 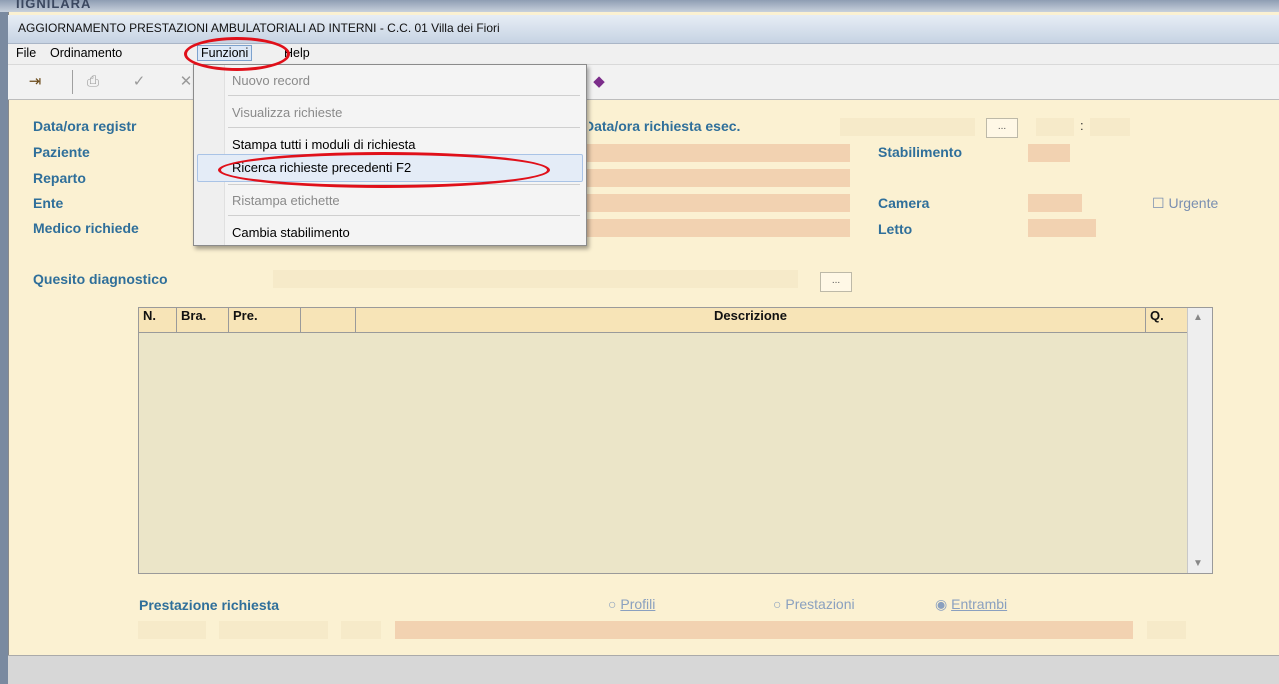 I want to click on field-minuti, so click(x=1110, y=127).